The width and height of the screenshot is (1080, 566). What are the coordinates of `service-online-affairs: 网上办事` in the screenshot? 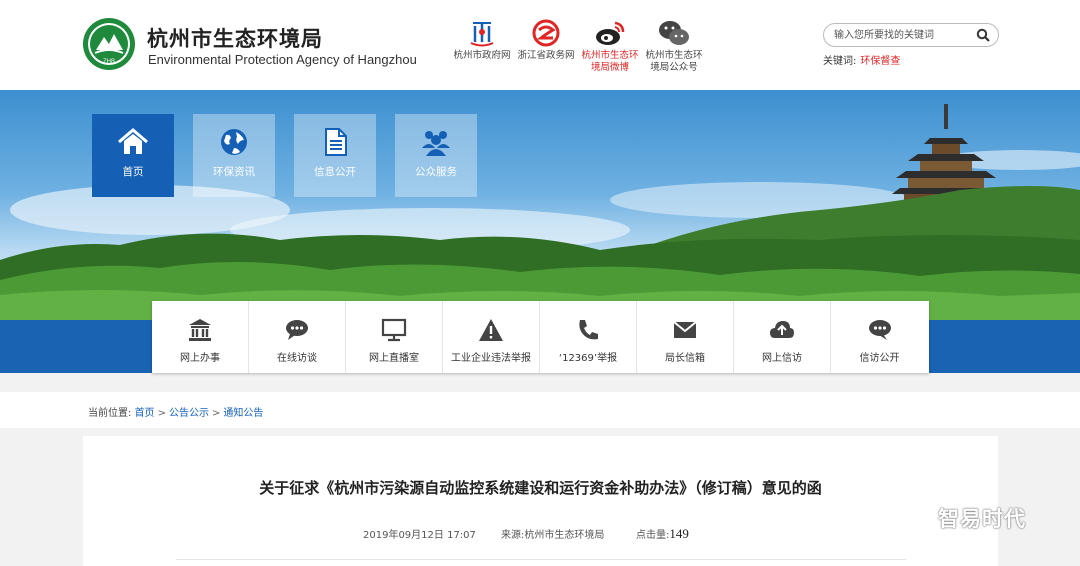 It's located at (200, 337).